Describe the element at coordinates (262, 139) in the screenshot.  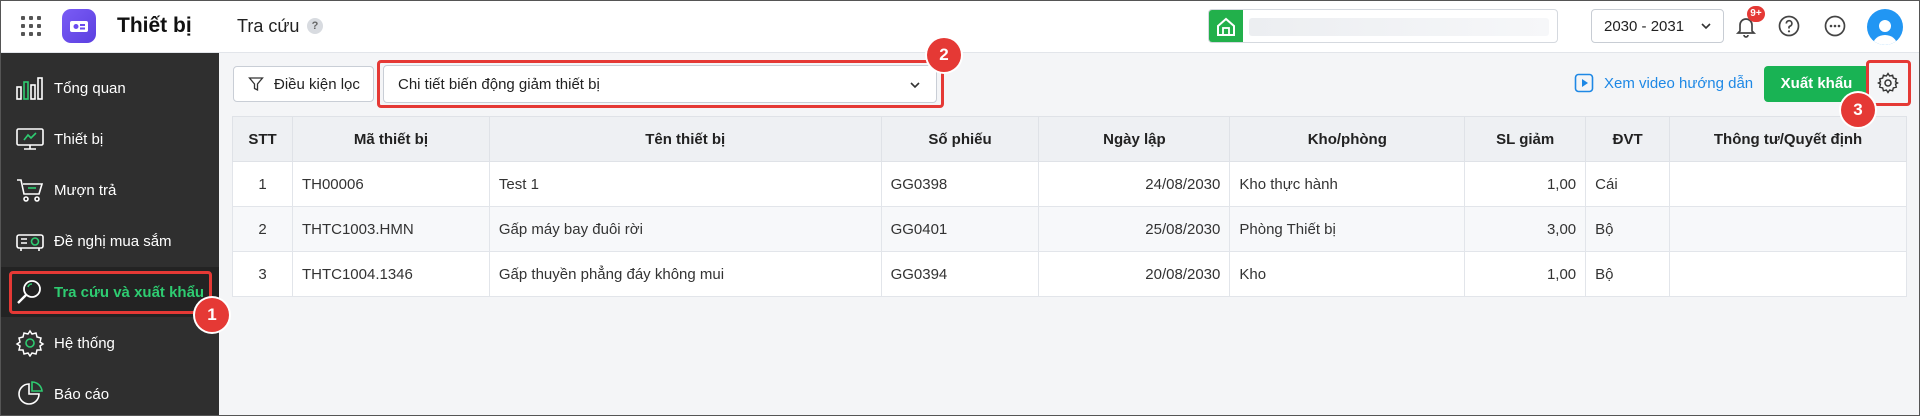
I see `column-header: STT` at that location.